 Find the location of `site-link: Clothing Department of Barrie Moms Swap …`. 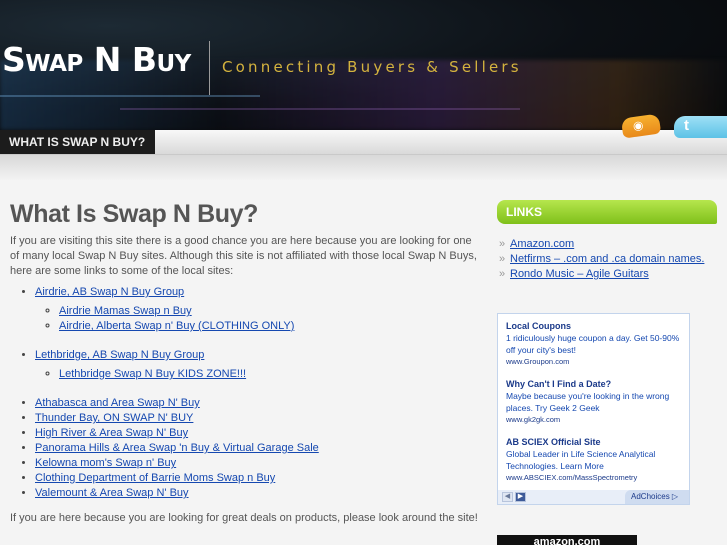

site-link: Clothing Department of Barrie Moms Swap … is located at coordinates (155, 478).